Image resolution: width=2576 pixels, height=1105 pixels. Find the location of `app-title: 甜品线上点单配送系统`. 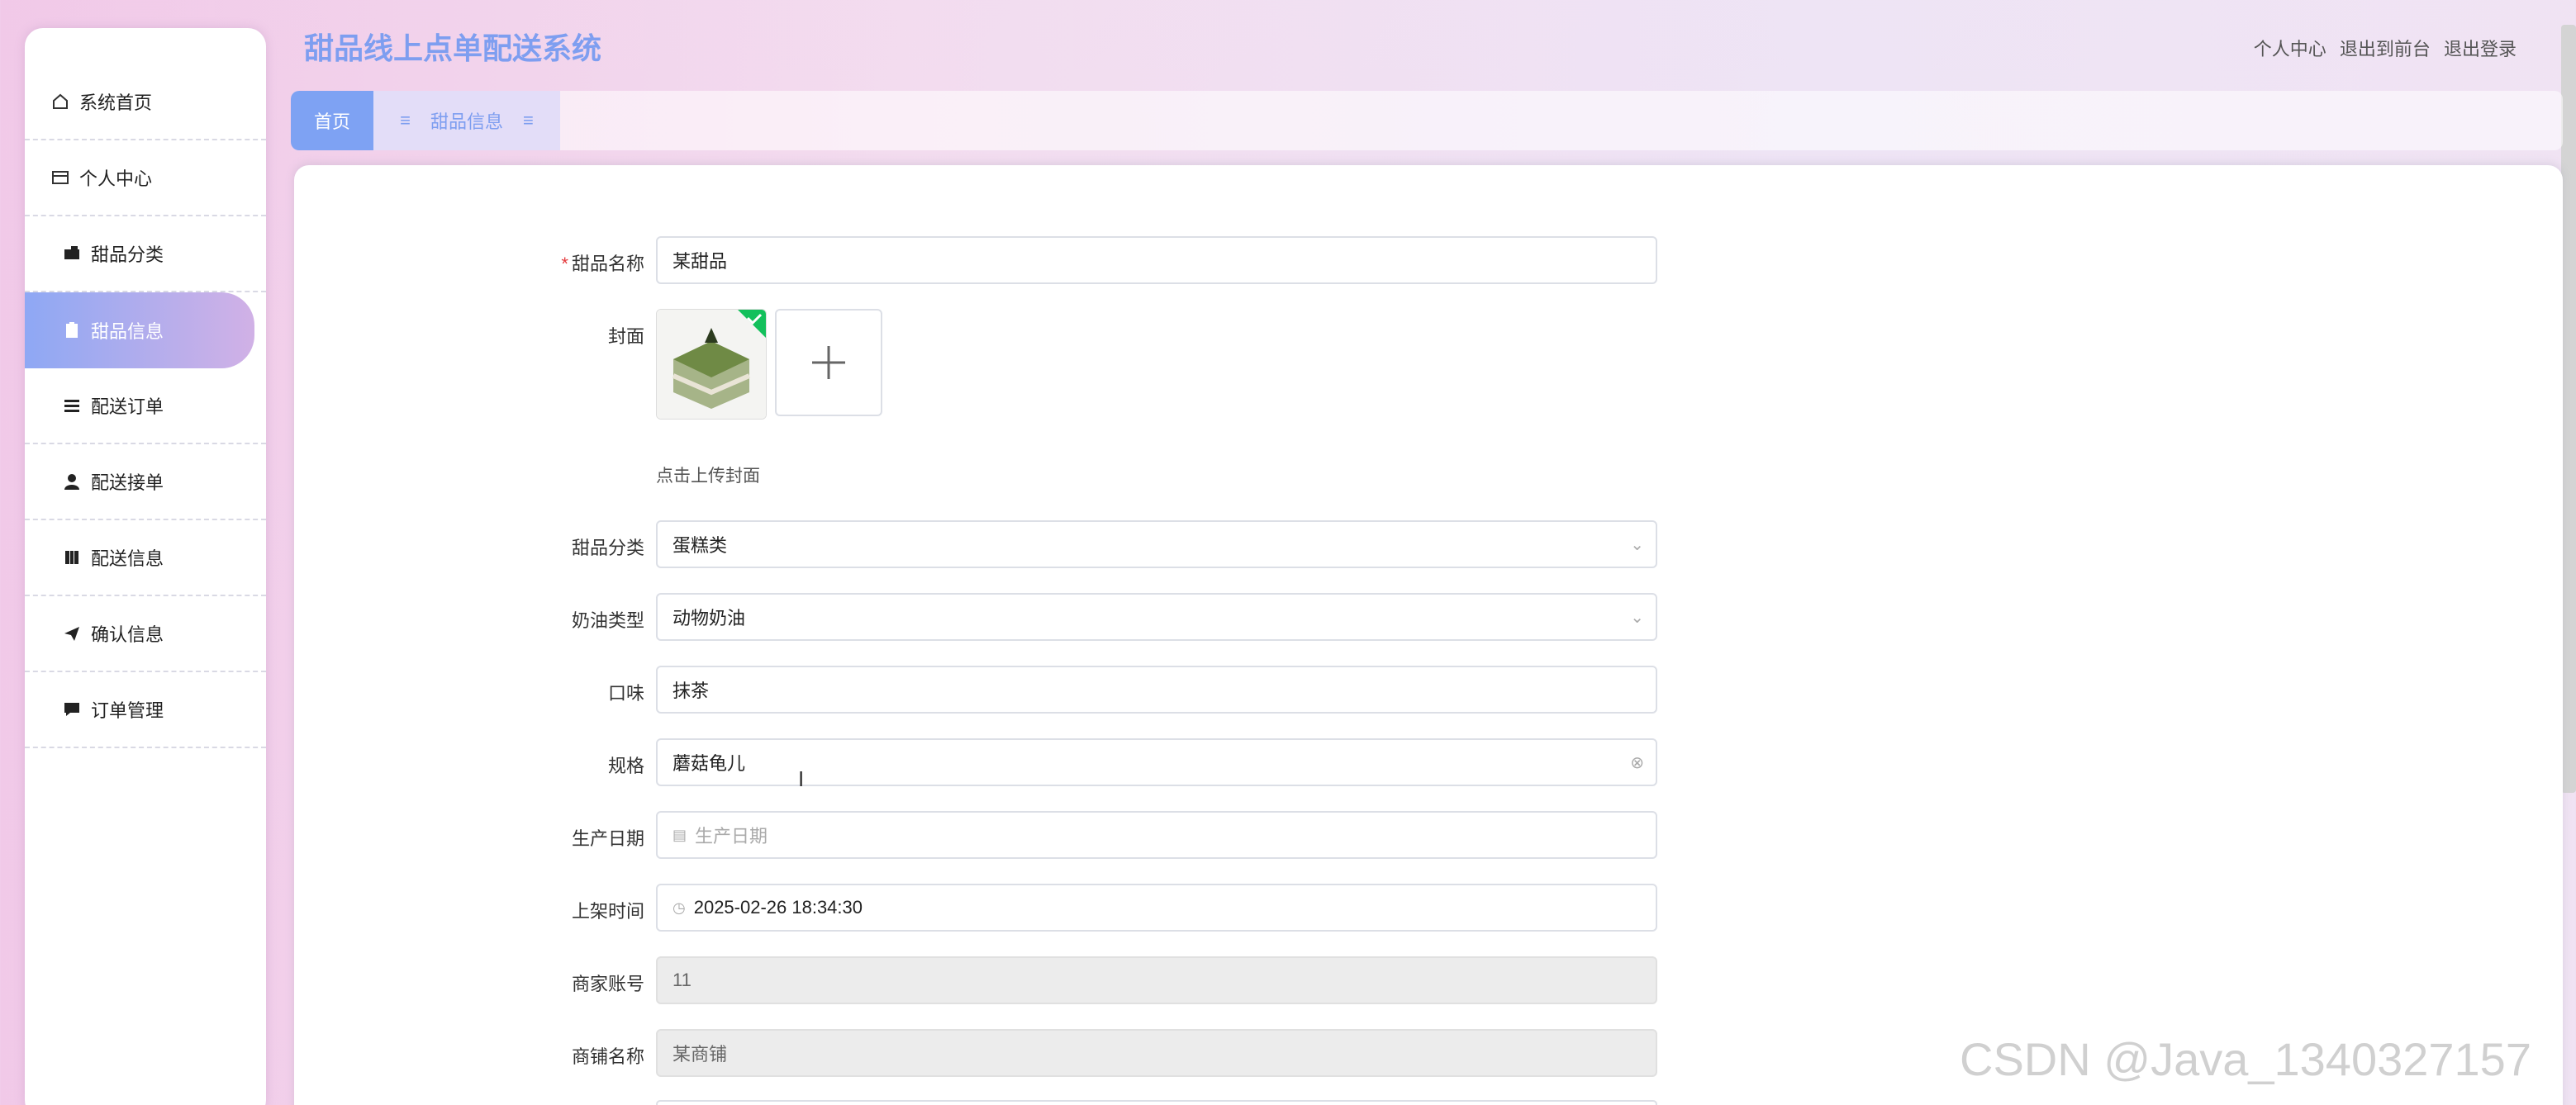

app-title: 甜品线上点单配送系统 is located at coordinates (453, 48).